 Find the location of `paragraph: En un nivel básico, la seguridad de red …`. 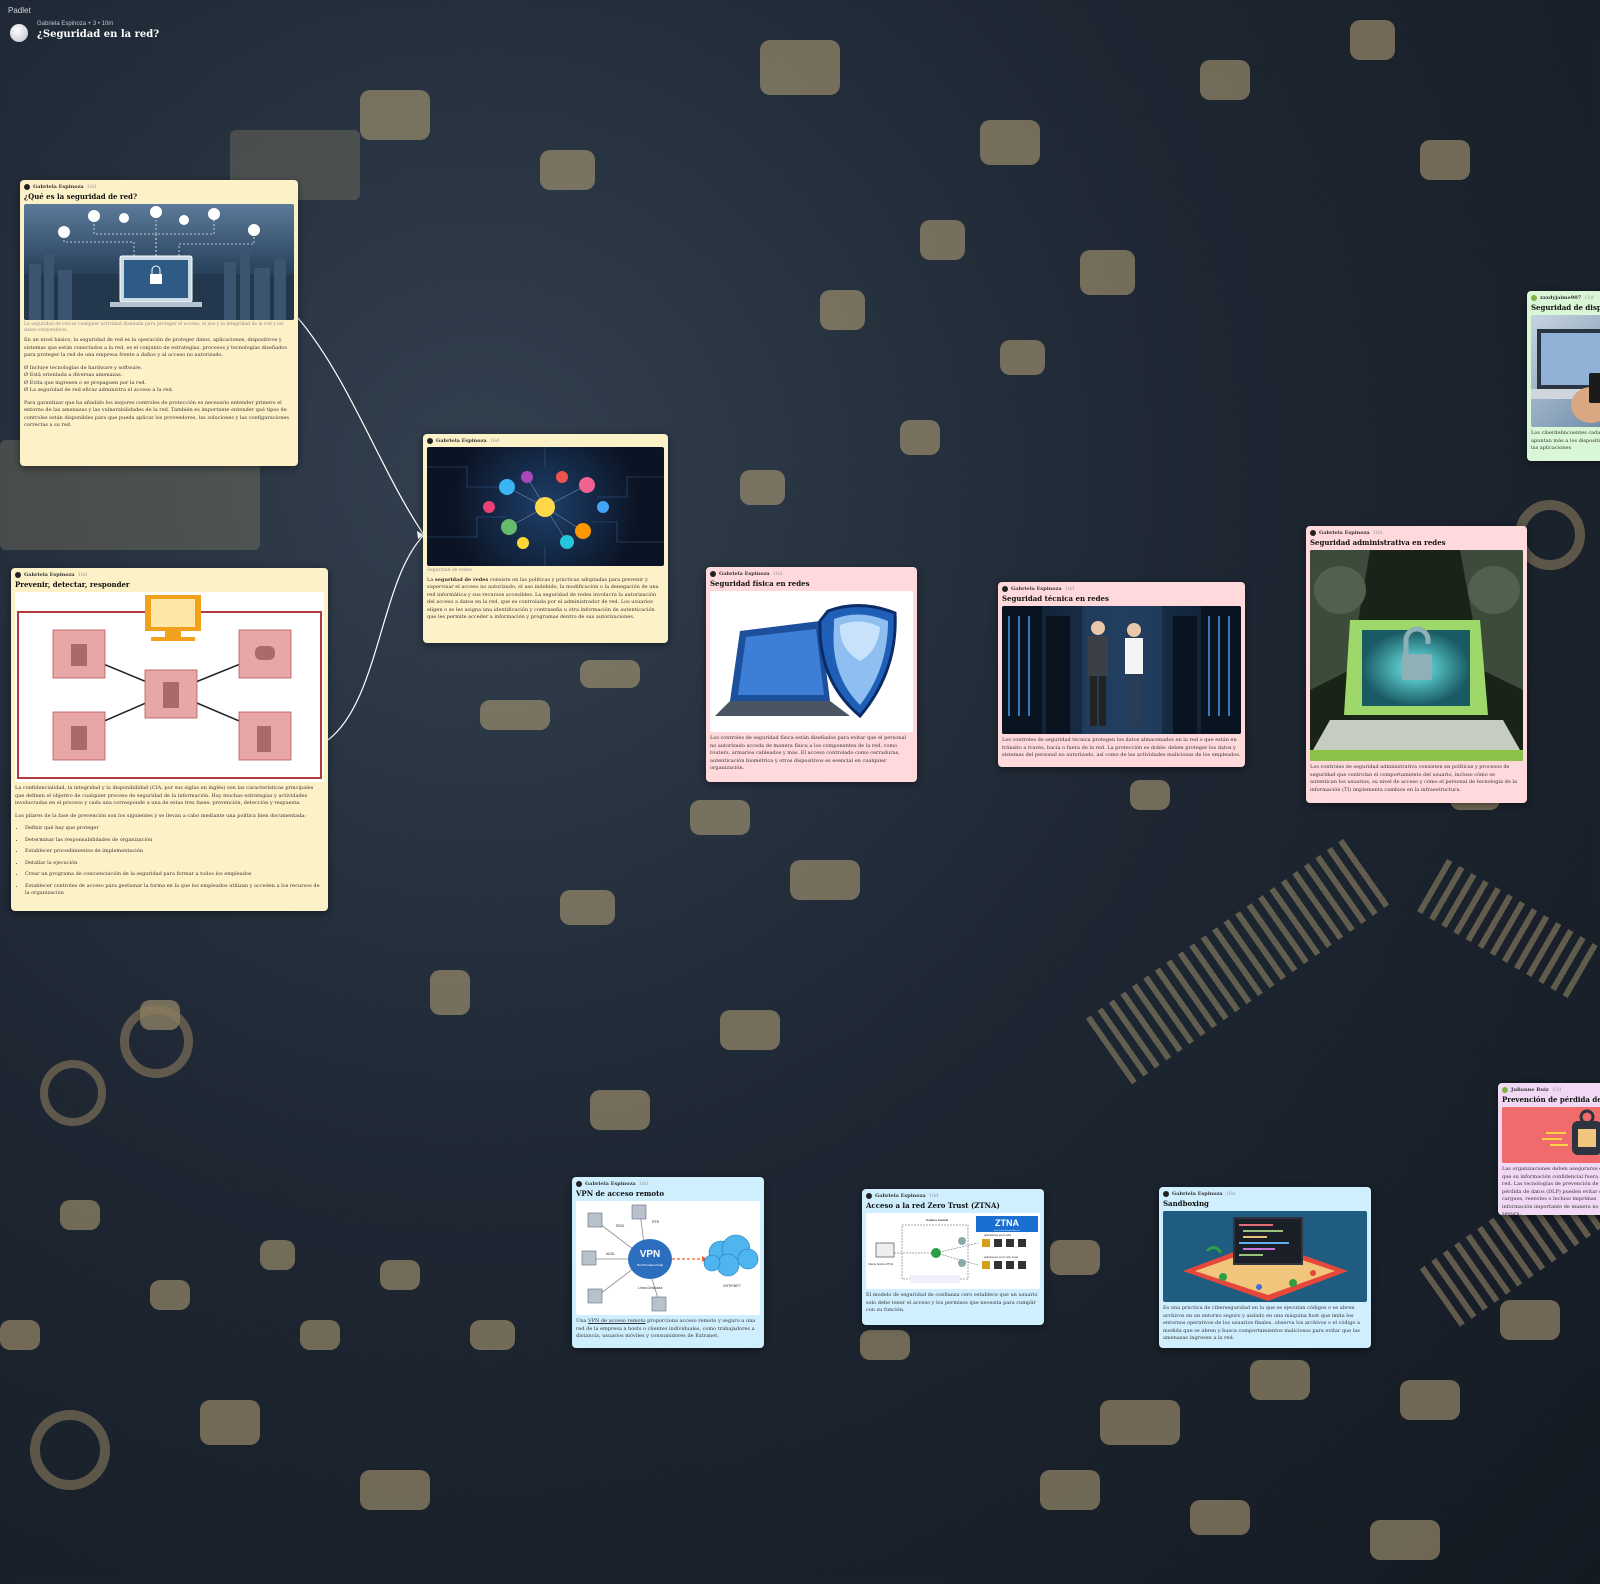

paragraph: En un nivel básico, la seguridad de red … is located at coordinates (155, 348).